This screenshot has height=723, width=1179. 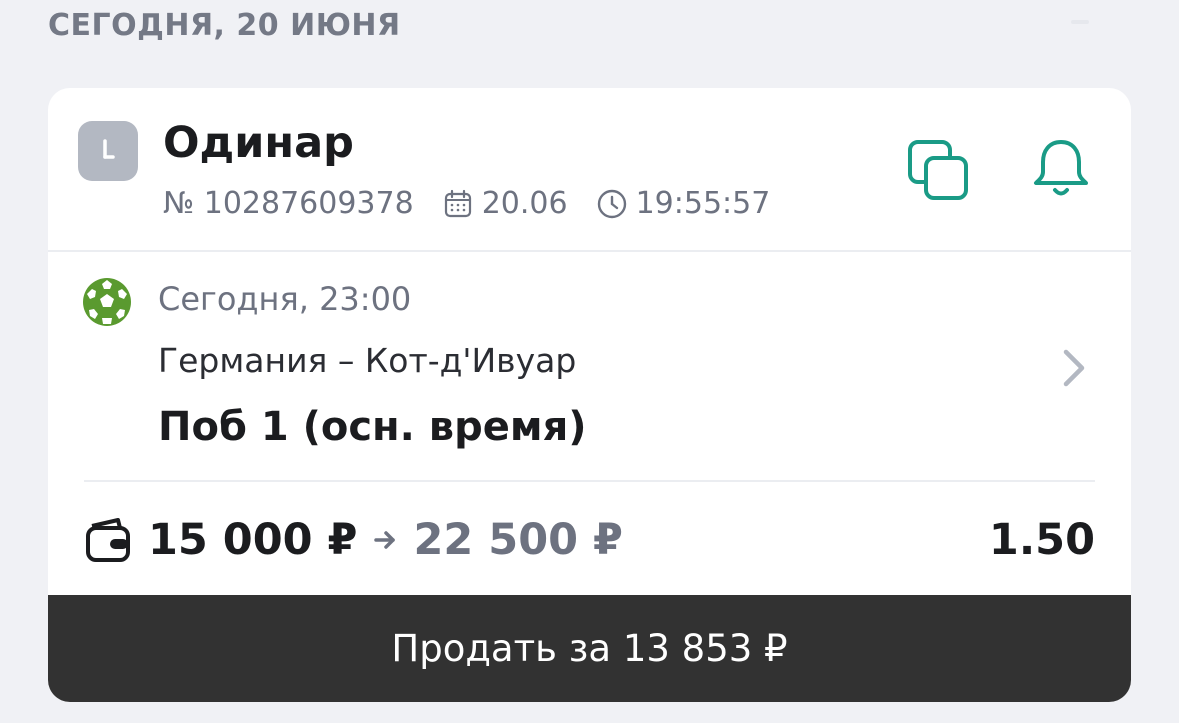 What do you see at coordinates (589, 648) in the screenshot?
I see `sell-button: Продать за 13 853 ₽` at bounding box center [589, 648].